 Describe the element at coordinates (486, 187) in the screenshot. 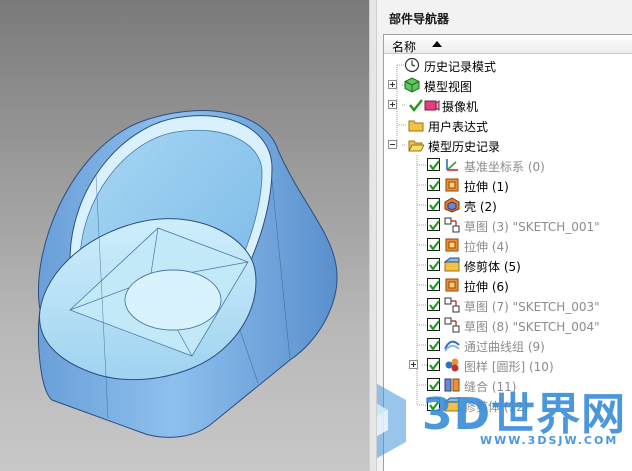

I see `feature-label: 拉伸 (1)` at that location.